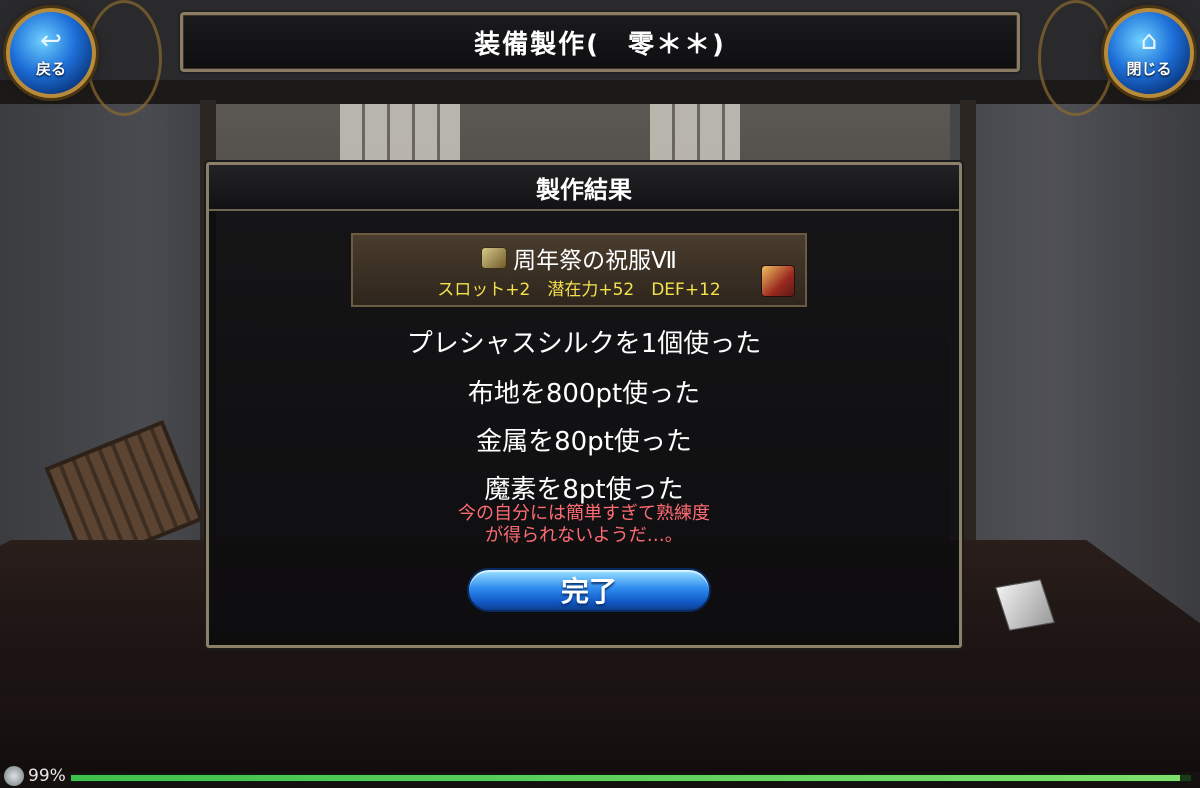  I want to click on title-bar: 装備製作( 零＊＊), so click(600, 42).